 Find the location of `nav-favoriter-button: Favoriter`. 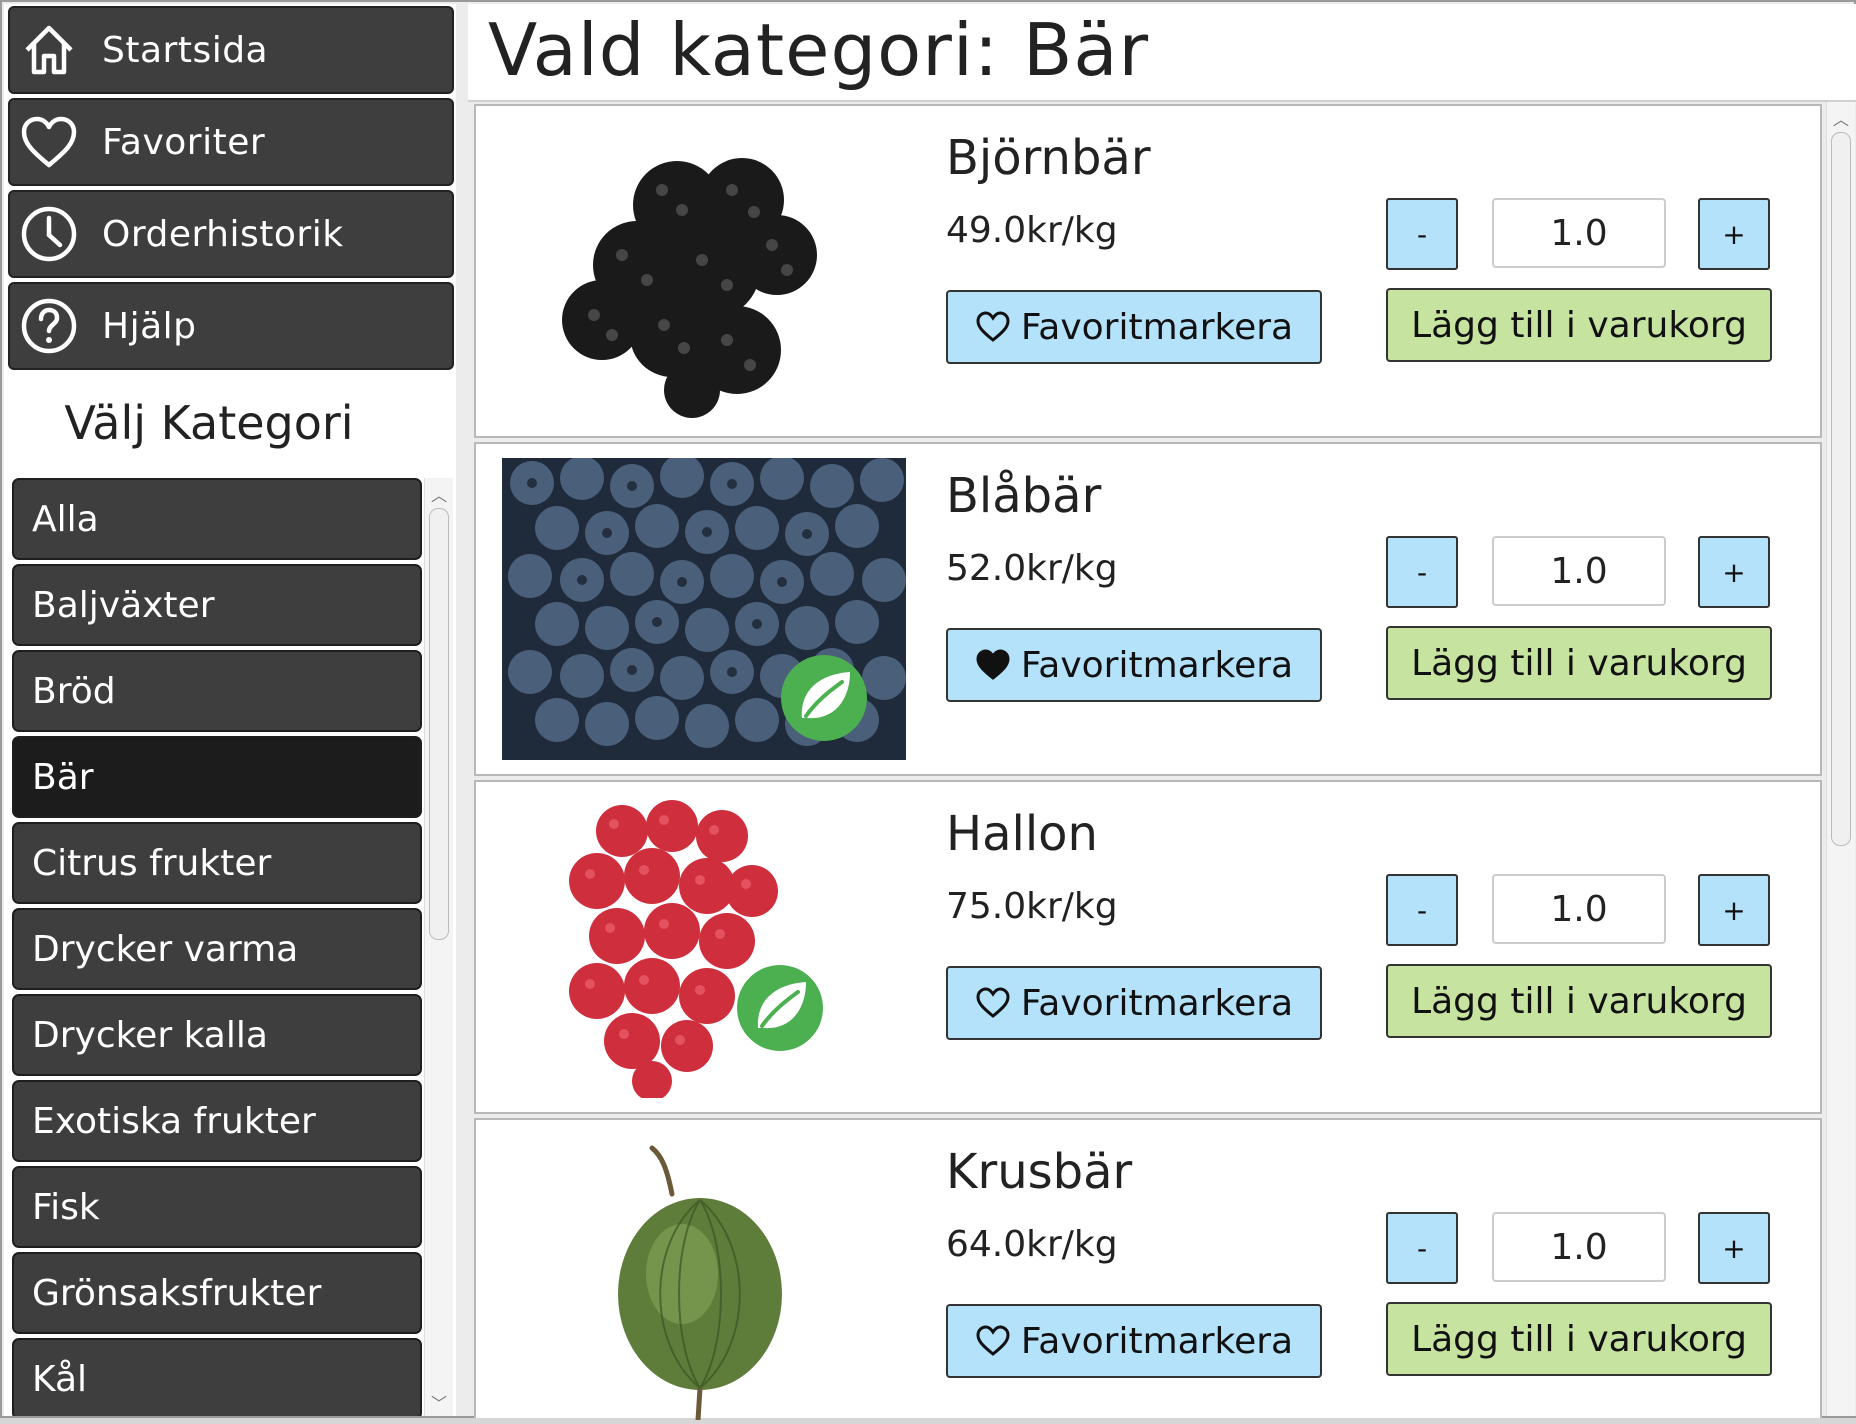

nav-favoriter-button: Favoriter is located at coordinates (231, 142).